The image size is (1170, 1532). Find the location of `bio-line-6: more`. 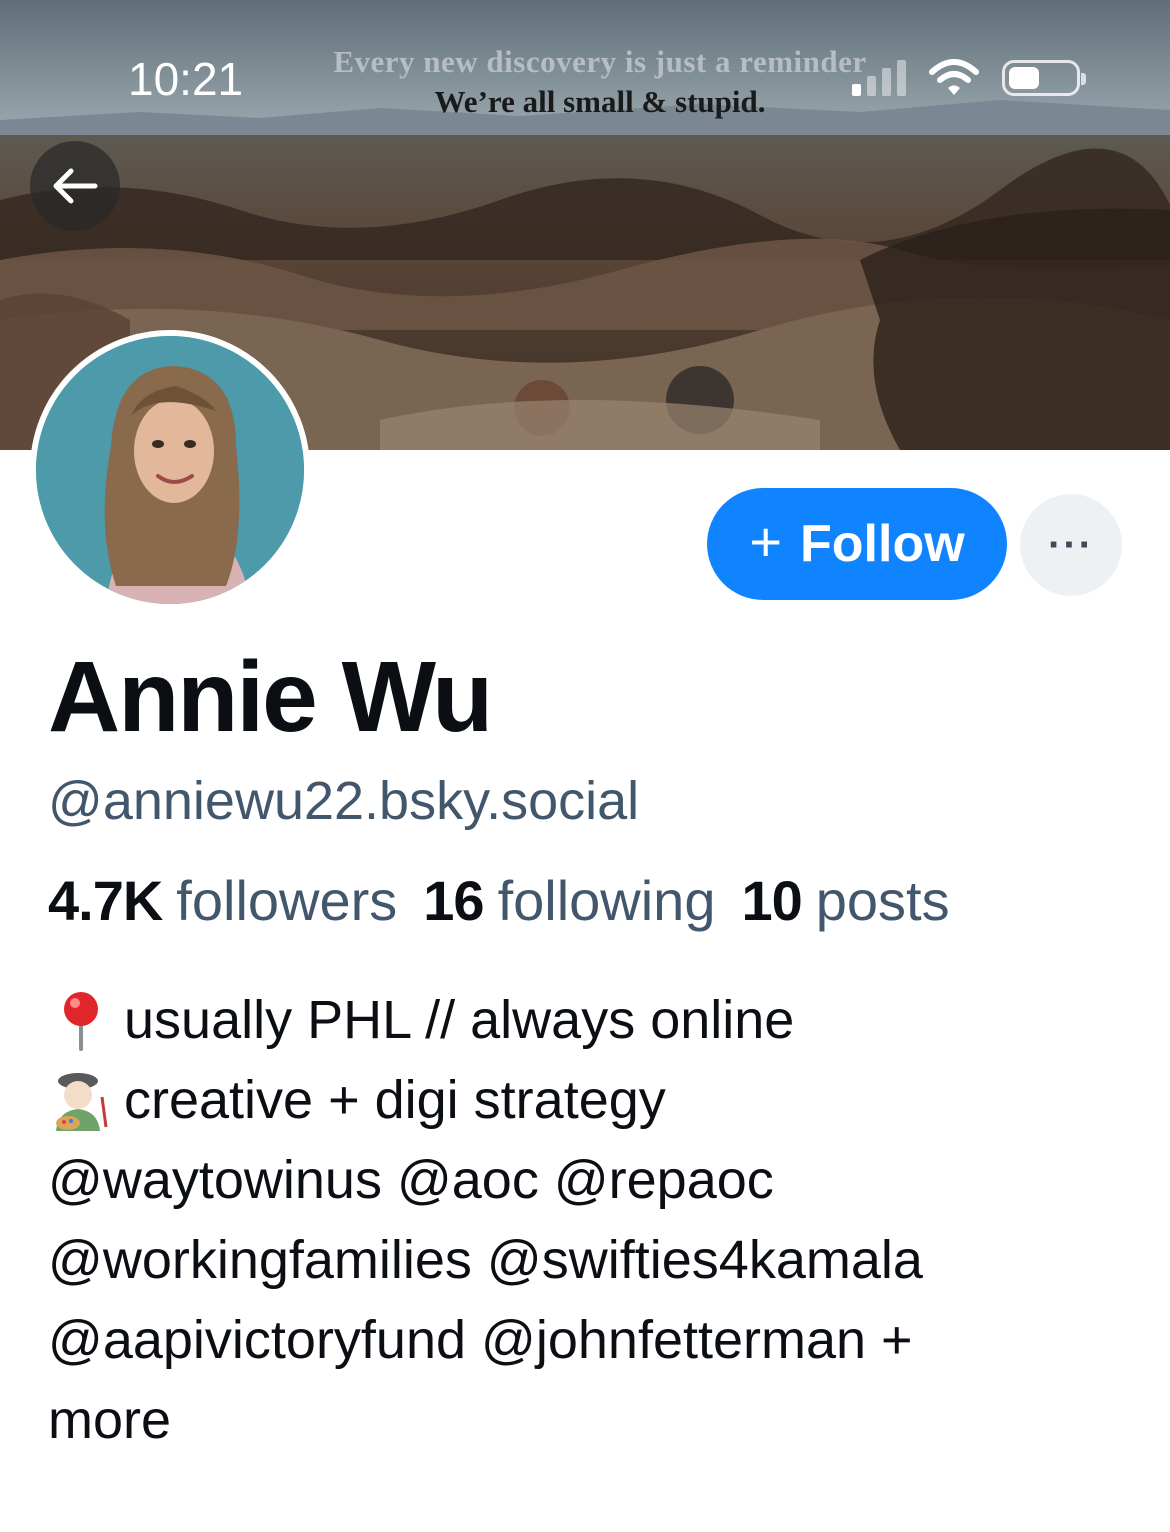

bio-line-6: more is located at coordinates (110, 1420).